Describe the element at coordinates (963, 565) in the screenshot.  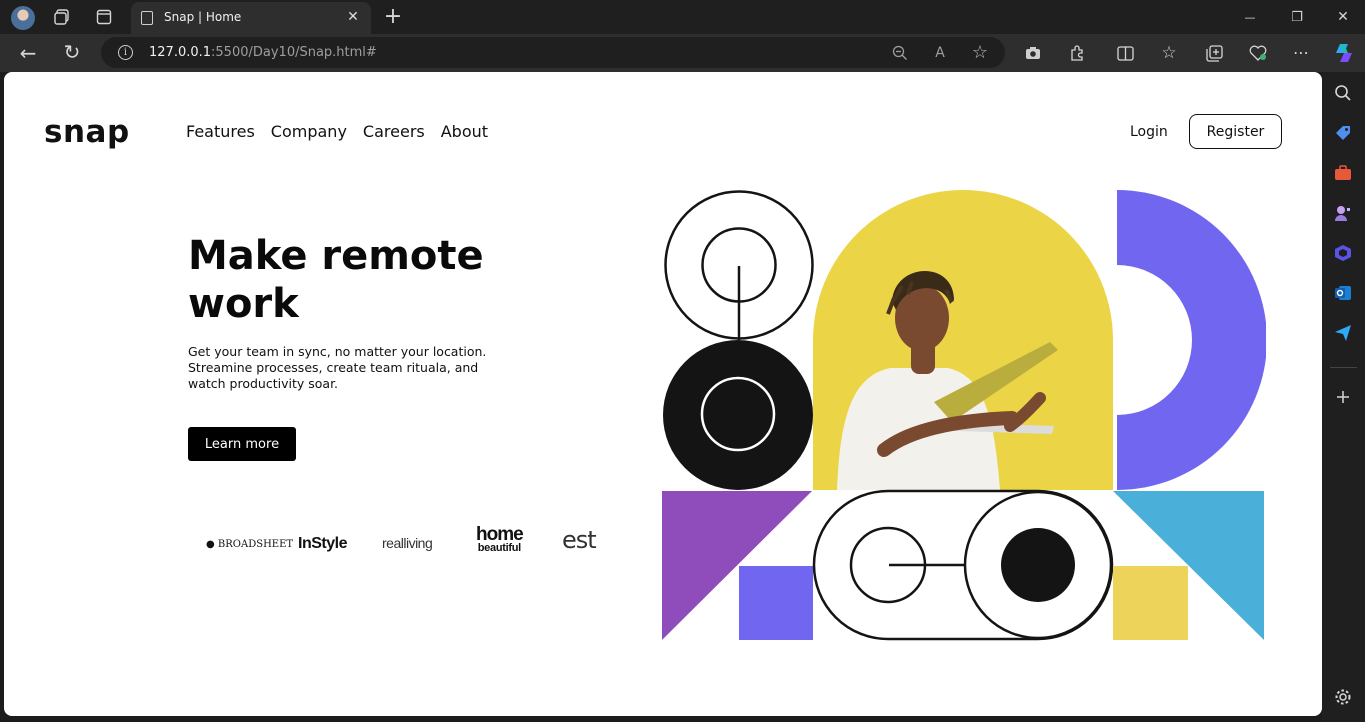
I see `pill-shape` at that location.